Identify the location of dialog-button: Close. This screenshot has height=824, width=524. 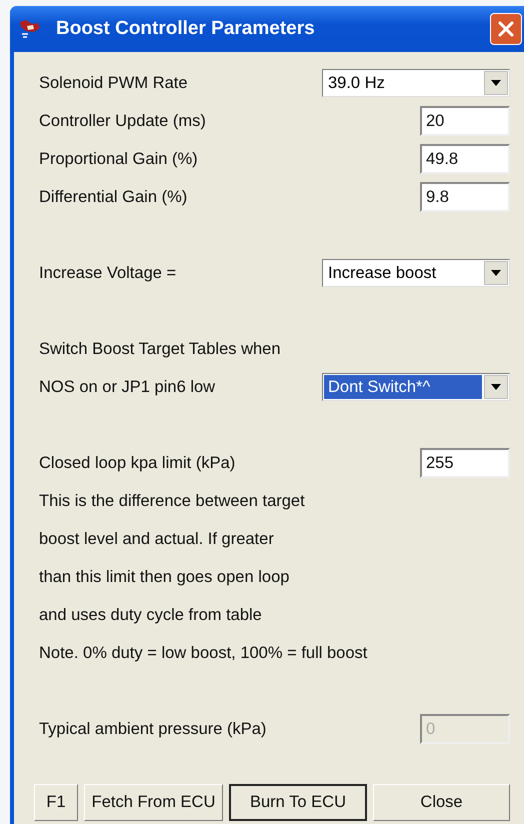
(441, 802).